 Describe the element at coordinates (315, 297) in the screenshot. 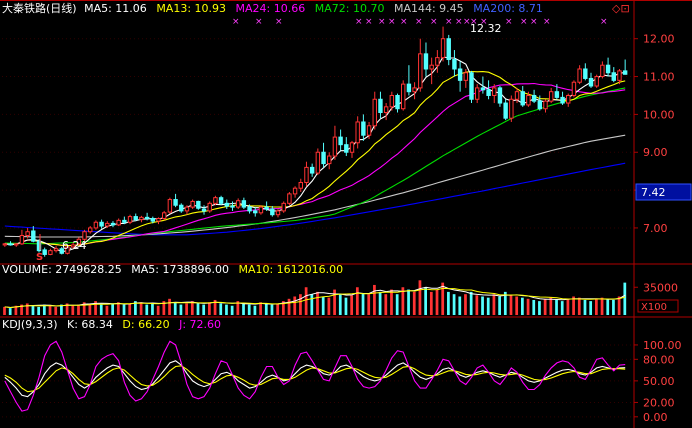

I see `volume-bars` at that location.